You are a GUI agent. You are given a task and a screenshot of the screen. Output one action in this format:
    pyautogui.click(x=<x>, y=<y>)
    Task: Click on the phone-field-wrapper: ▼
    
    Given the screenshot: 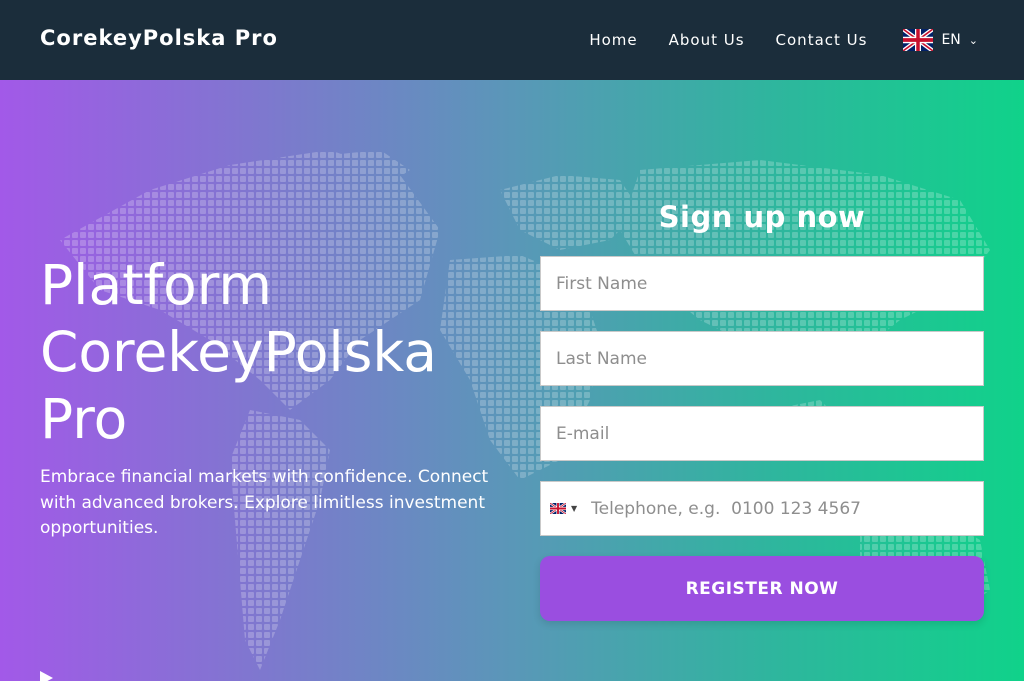 What is the action you would take?
    pyautogui.click(x=762, y=508)
    